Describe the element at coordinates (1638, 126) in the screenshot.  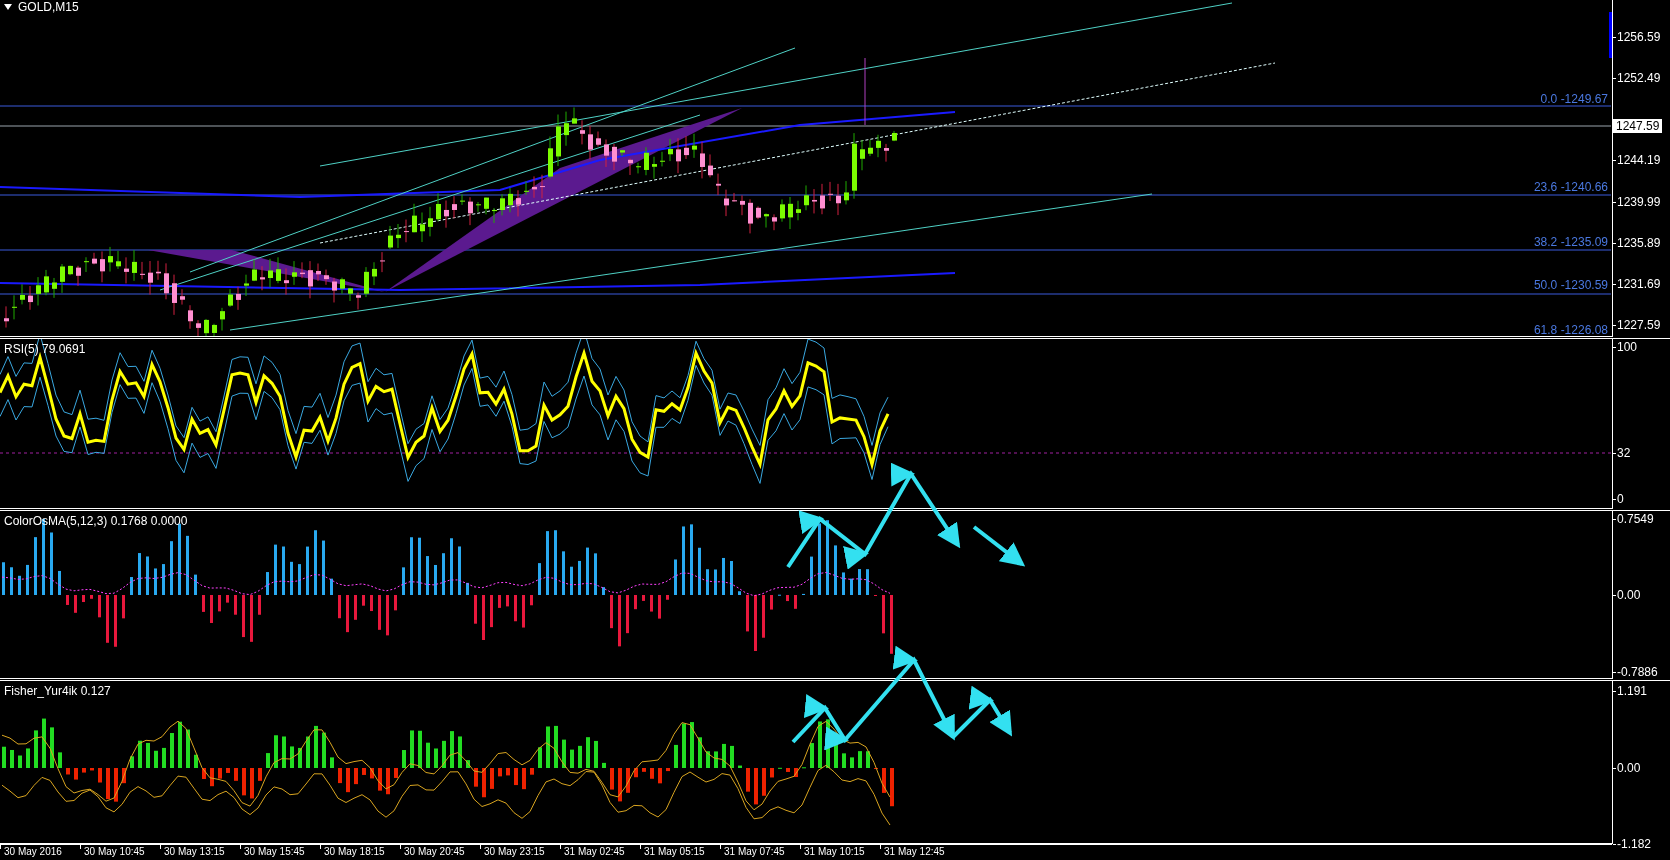
I see `current-price-label: 1247.59` at that location.